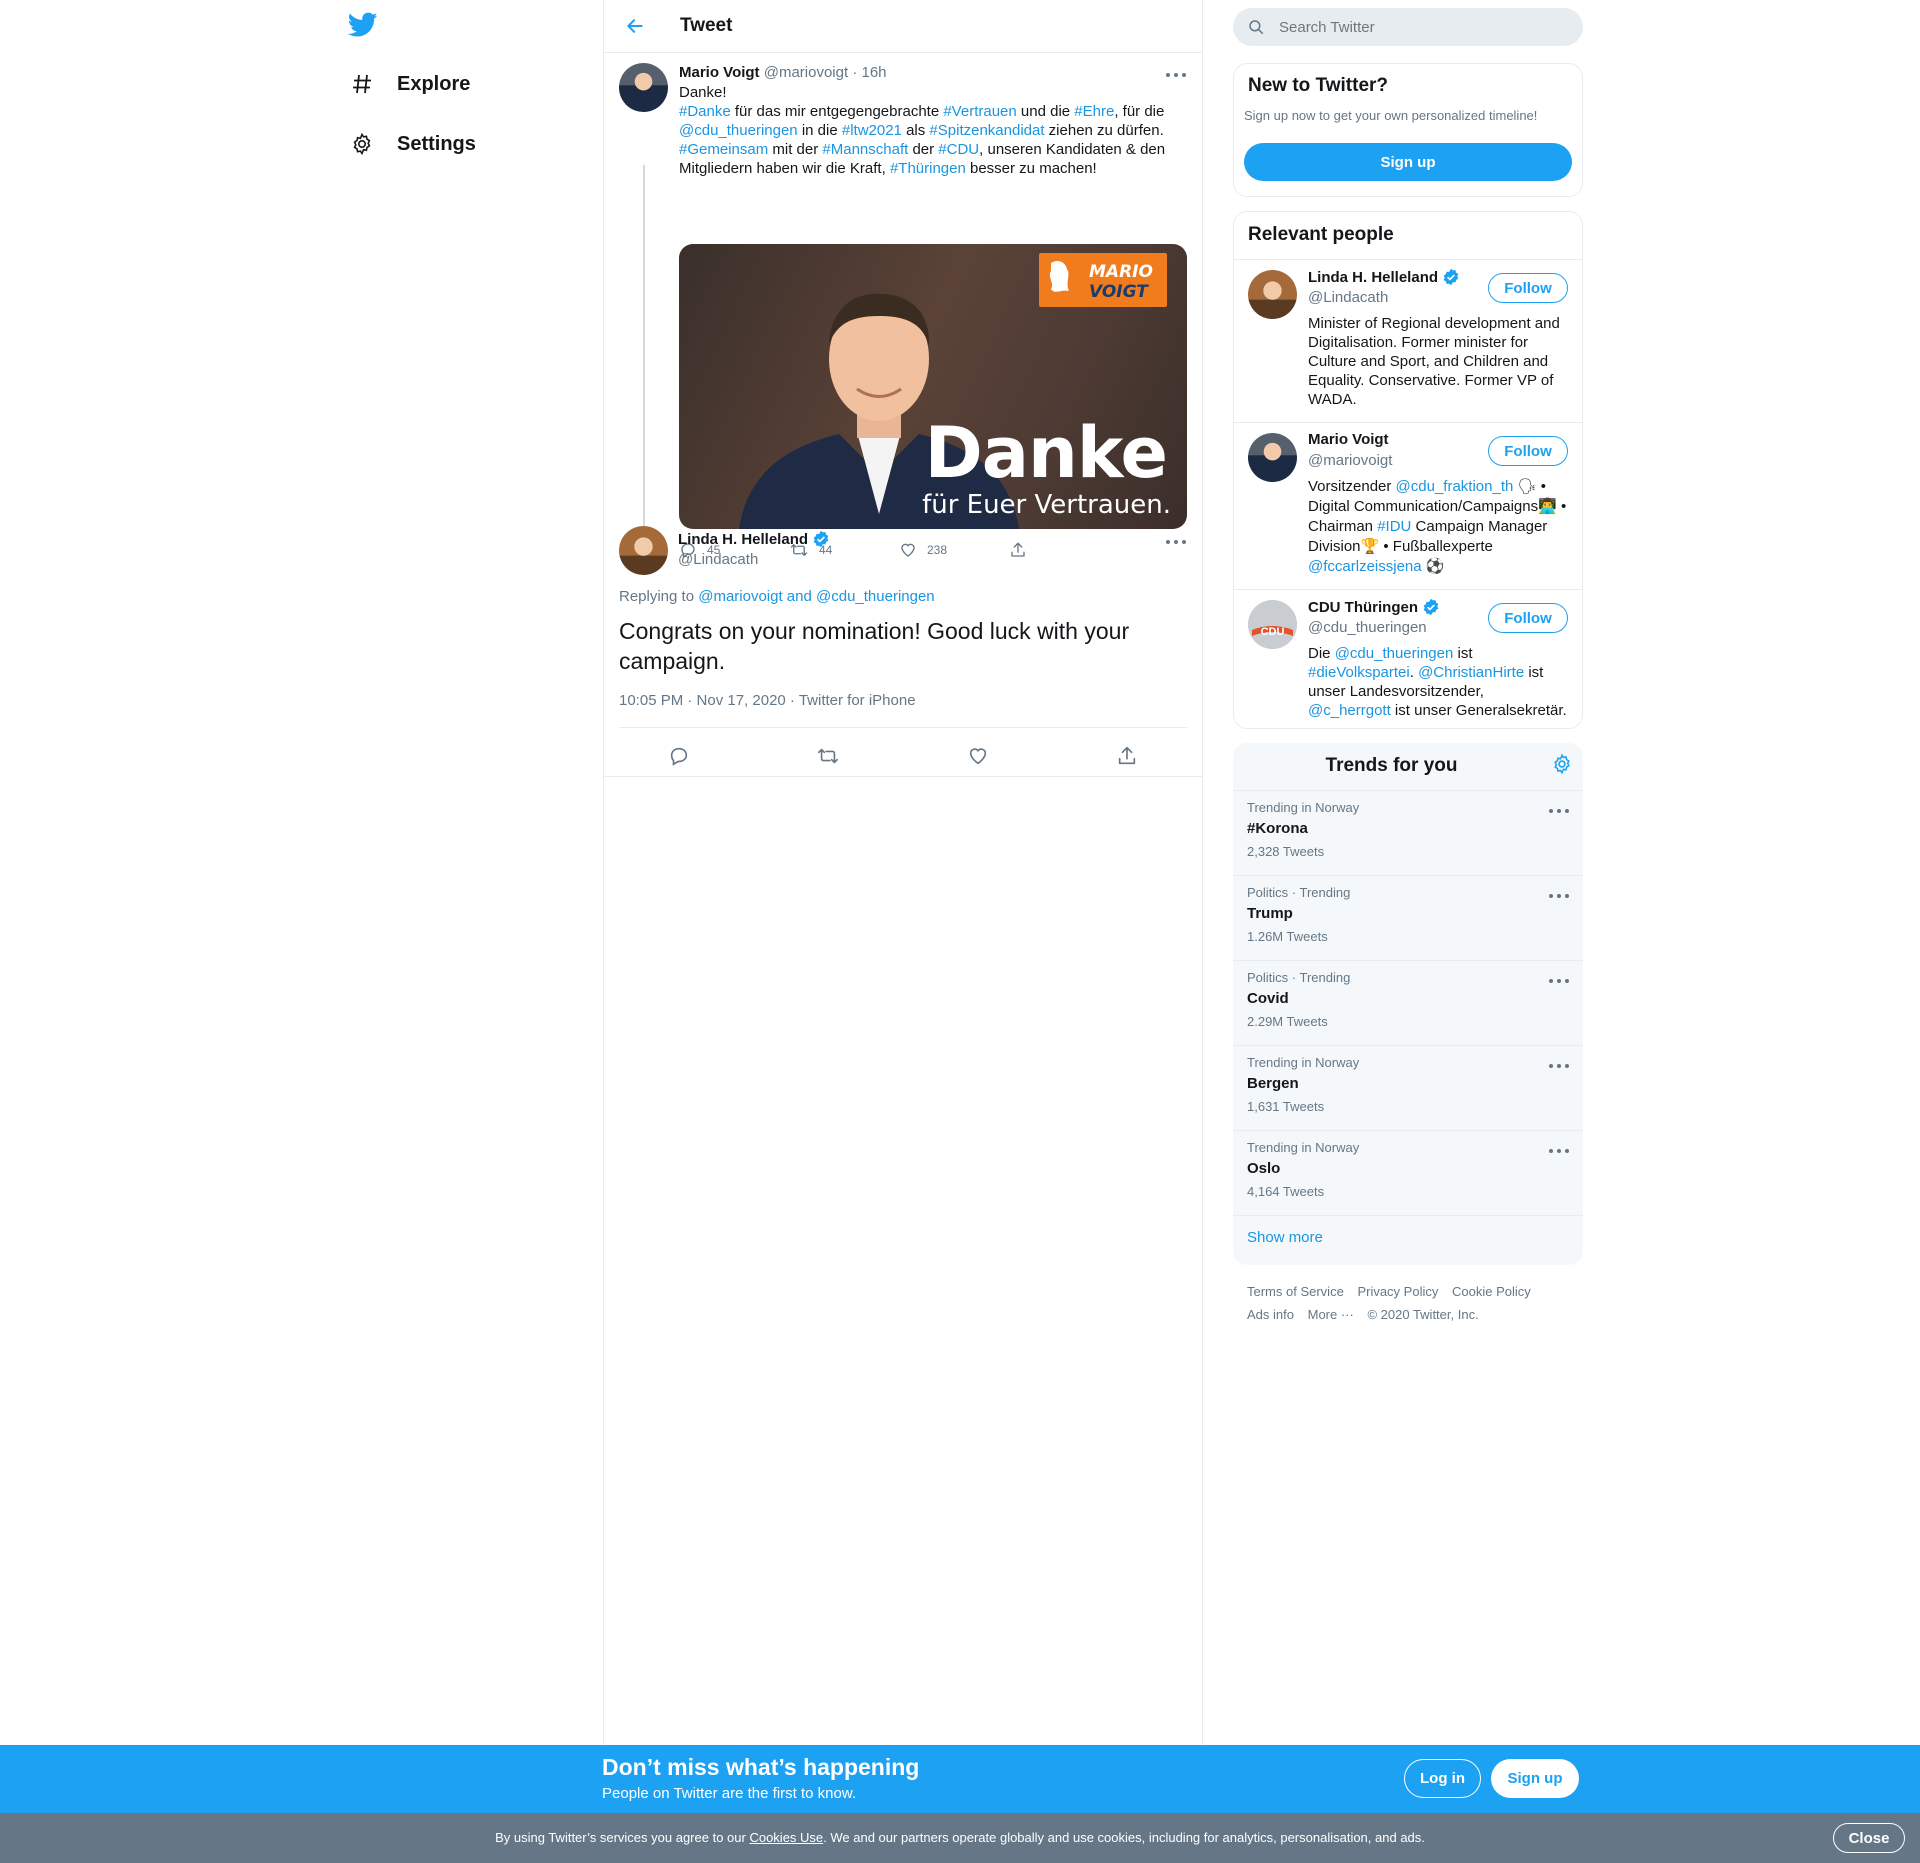 The image size is (1920, 1863). What do you see at coordinates (1408, 1173) in the screenshot?
I see `trend-item: Trending in Norway Oslo 4,164 Tweets` at bounding box center [1408, 1173].